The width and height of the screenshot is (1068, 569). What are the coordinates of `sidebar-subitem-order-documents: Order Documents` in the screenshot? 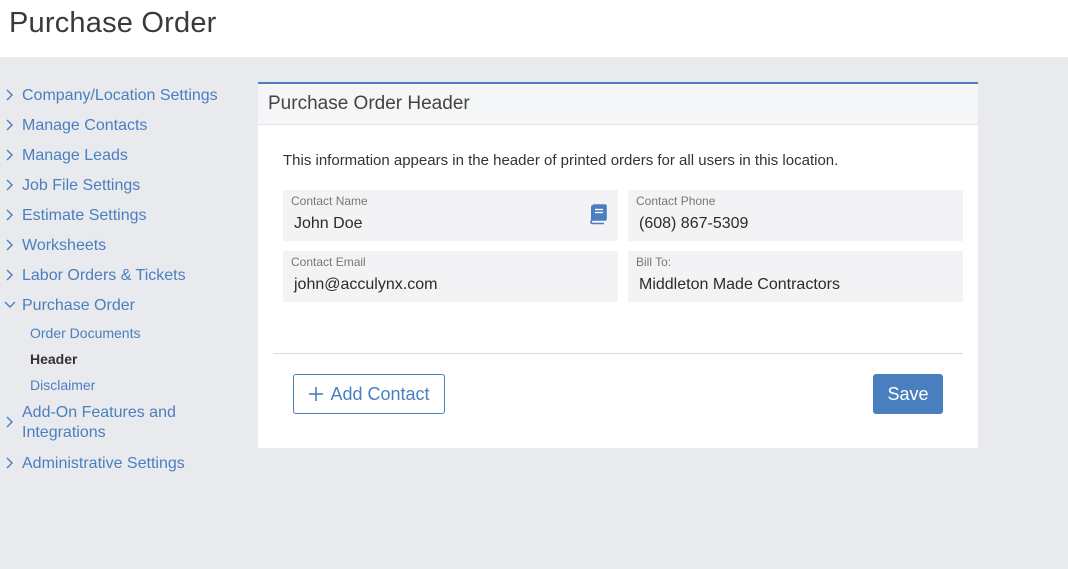 It's located at (120, 333).